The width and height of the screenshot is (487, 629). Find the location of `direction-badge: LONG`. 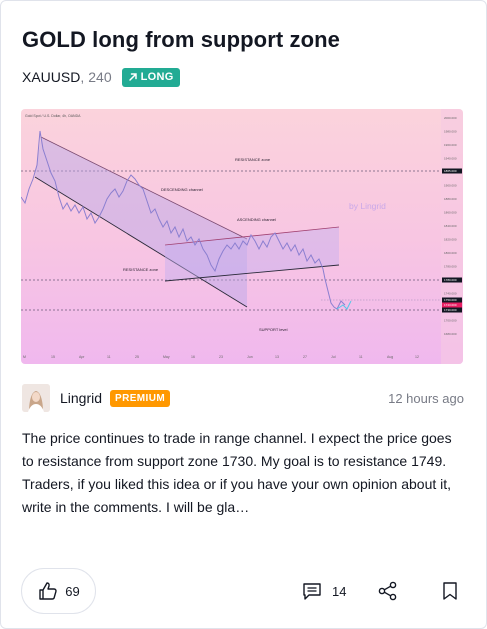

direction-badge: LONG is located at coordinates (150, 77).